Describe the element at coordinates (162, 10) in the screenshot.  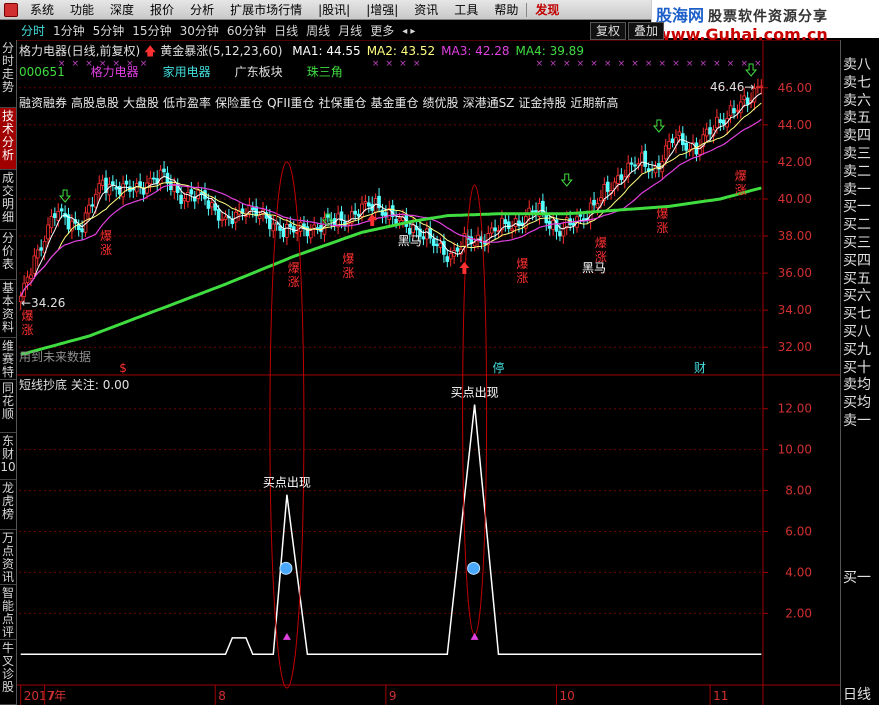
I see `menu-item: 报价` at that location.